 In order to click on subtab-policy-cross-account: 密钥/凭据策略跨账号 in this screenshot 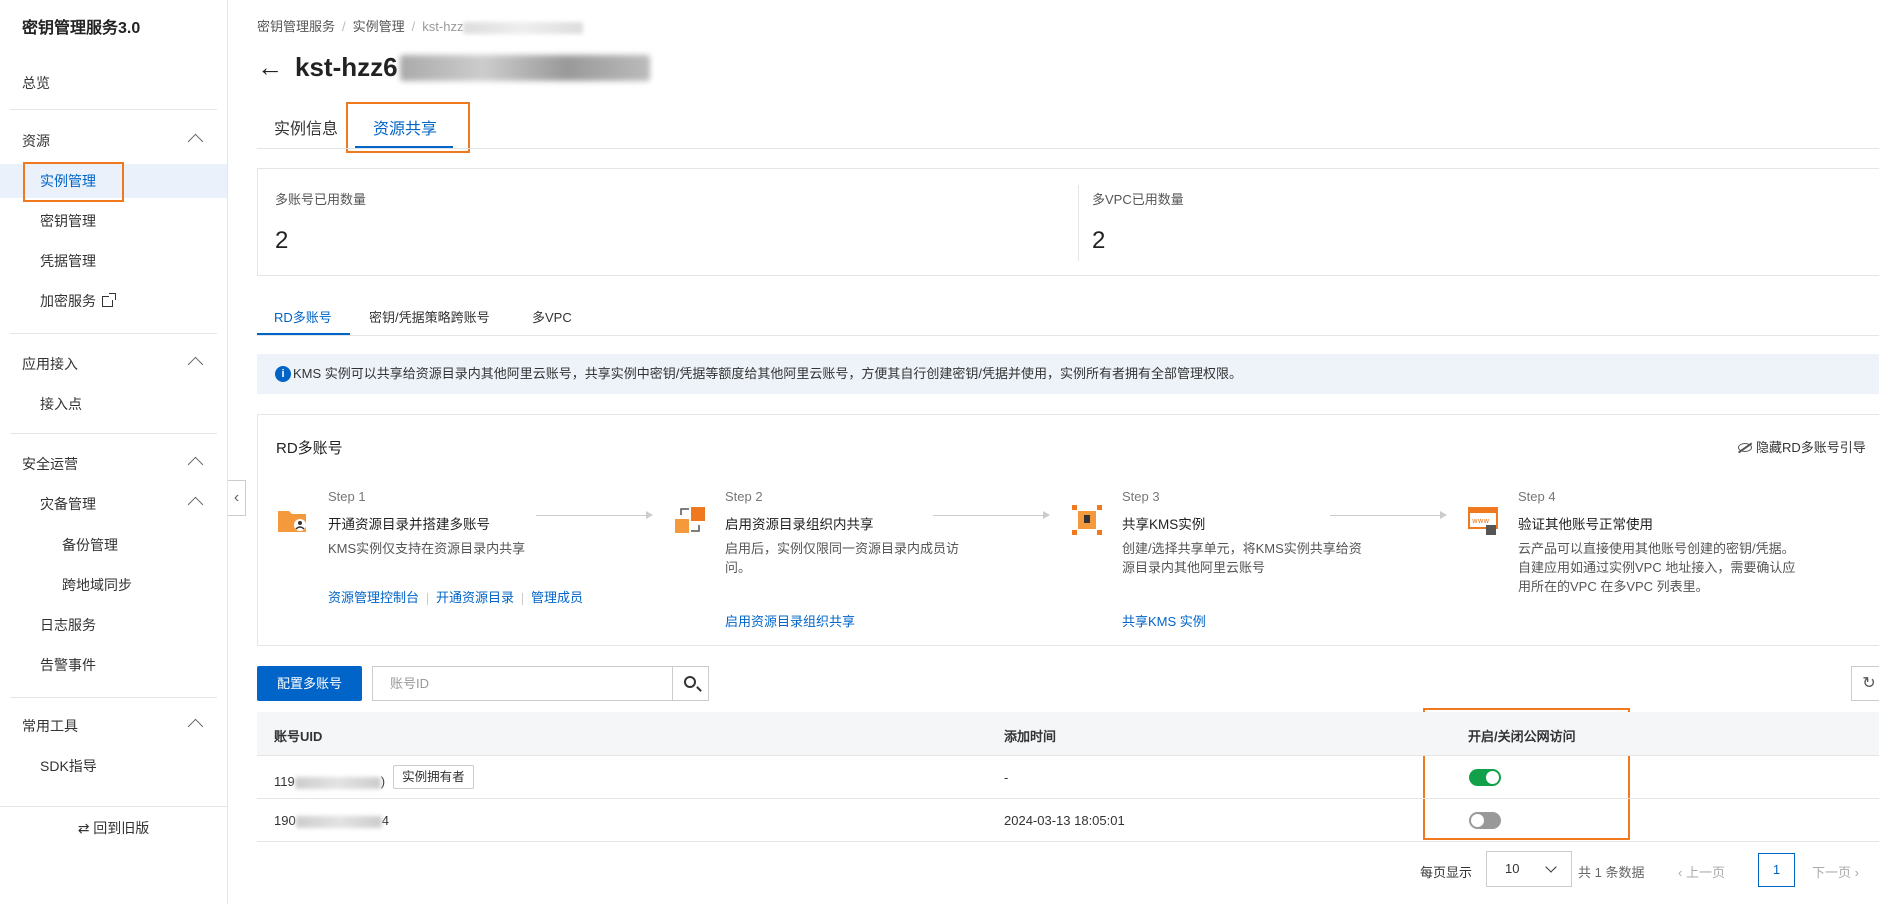, I will do `click(429, 316)`.